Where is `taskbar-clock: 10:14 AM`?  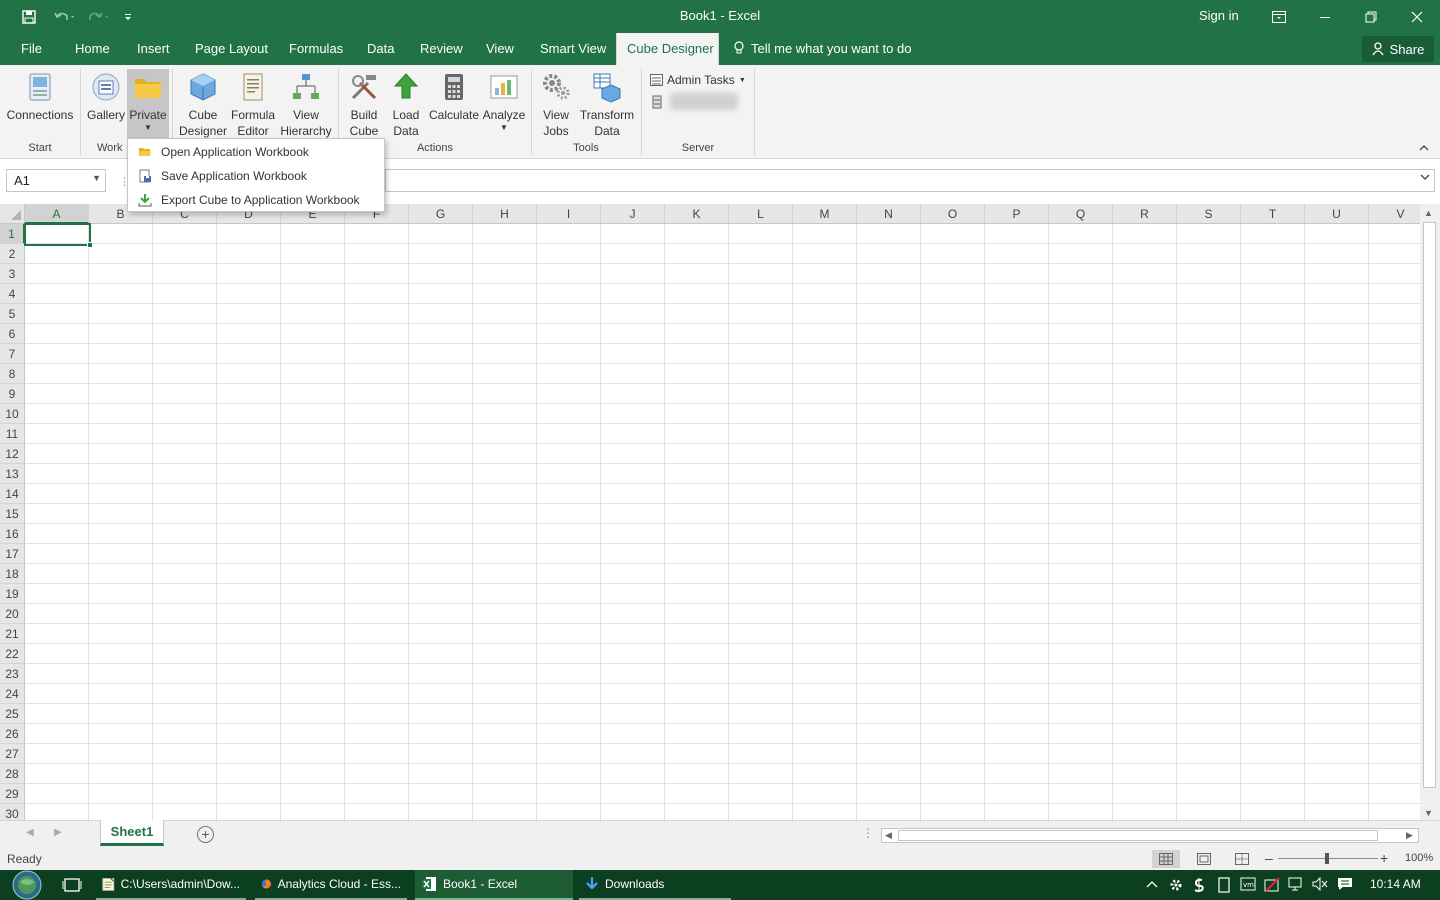 taskbar-clock: 10:14 AM is located at coordinates (1395, 884).